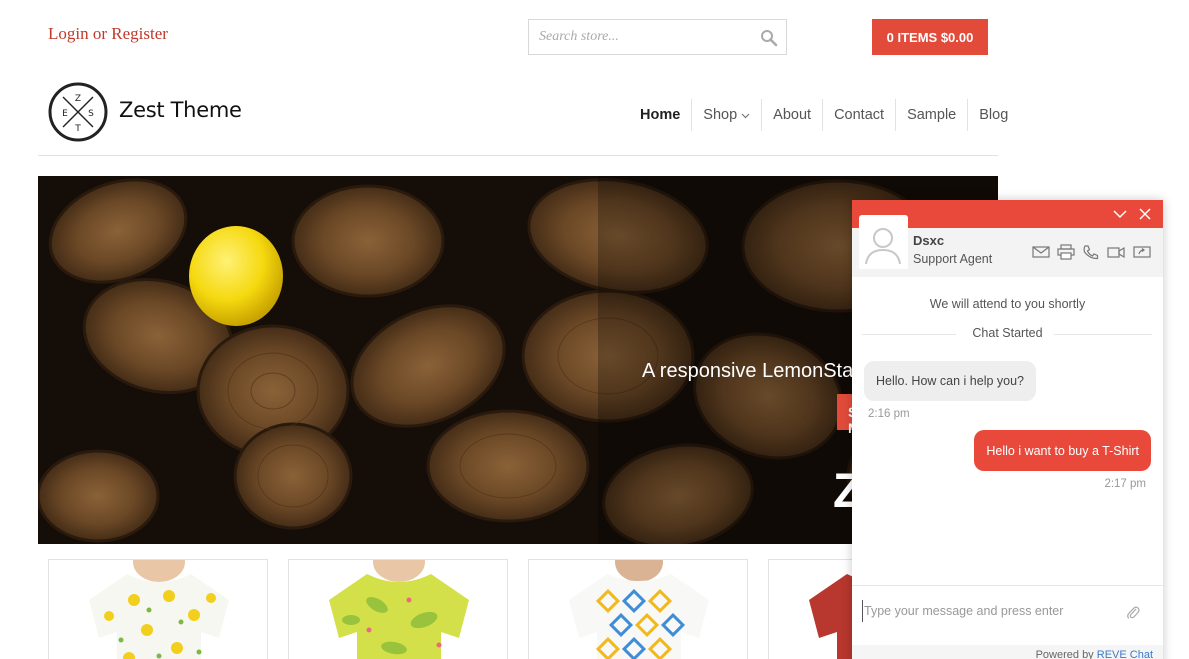  I want to click on logo-letter-top: Z, so click(78, 99).